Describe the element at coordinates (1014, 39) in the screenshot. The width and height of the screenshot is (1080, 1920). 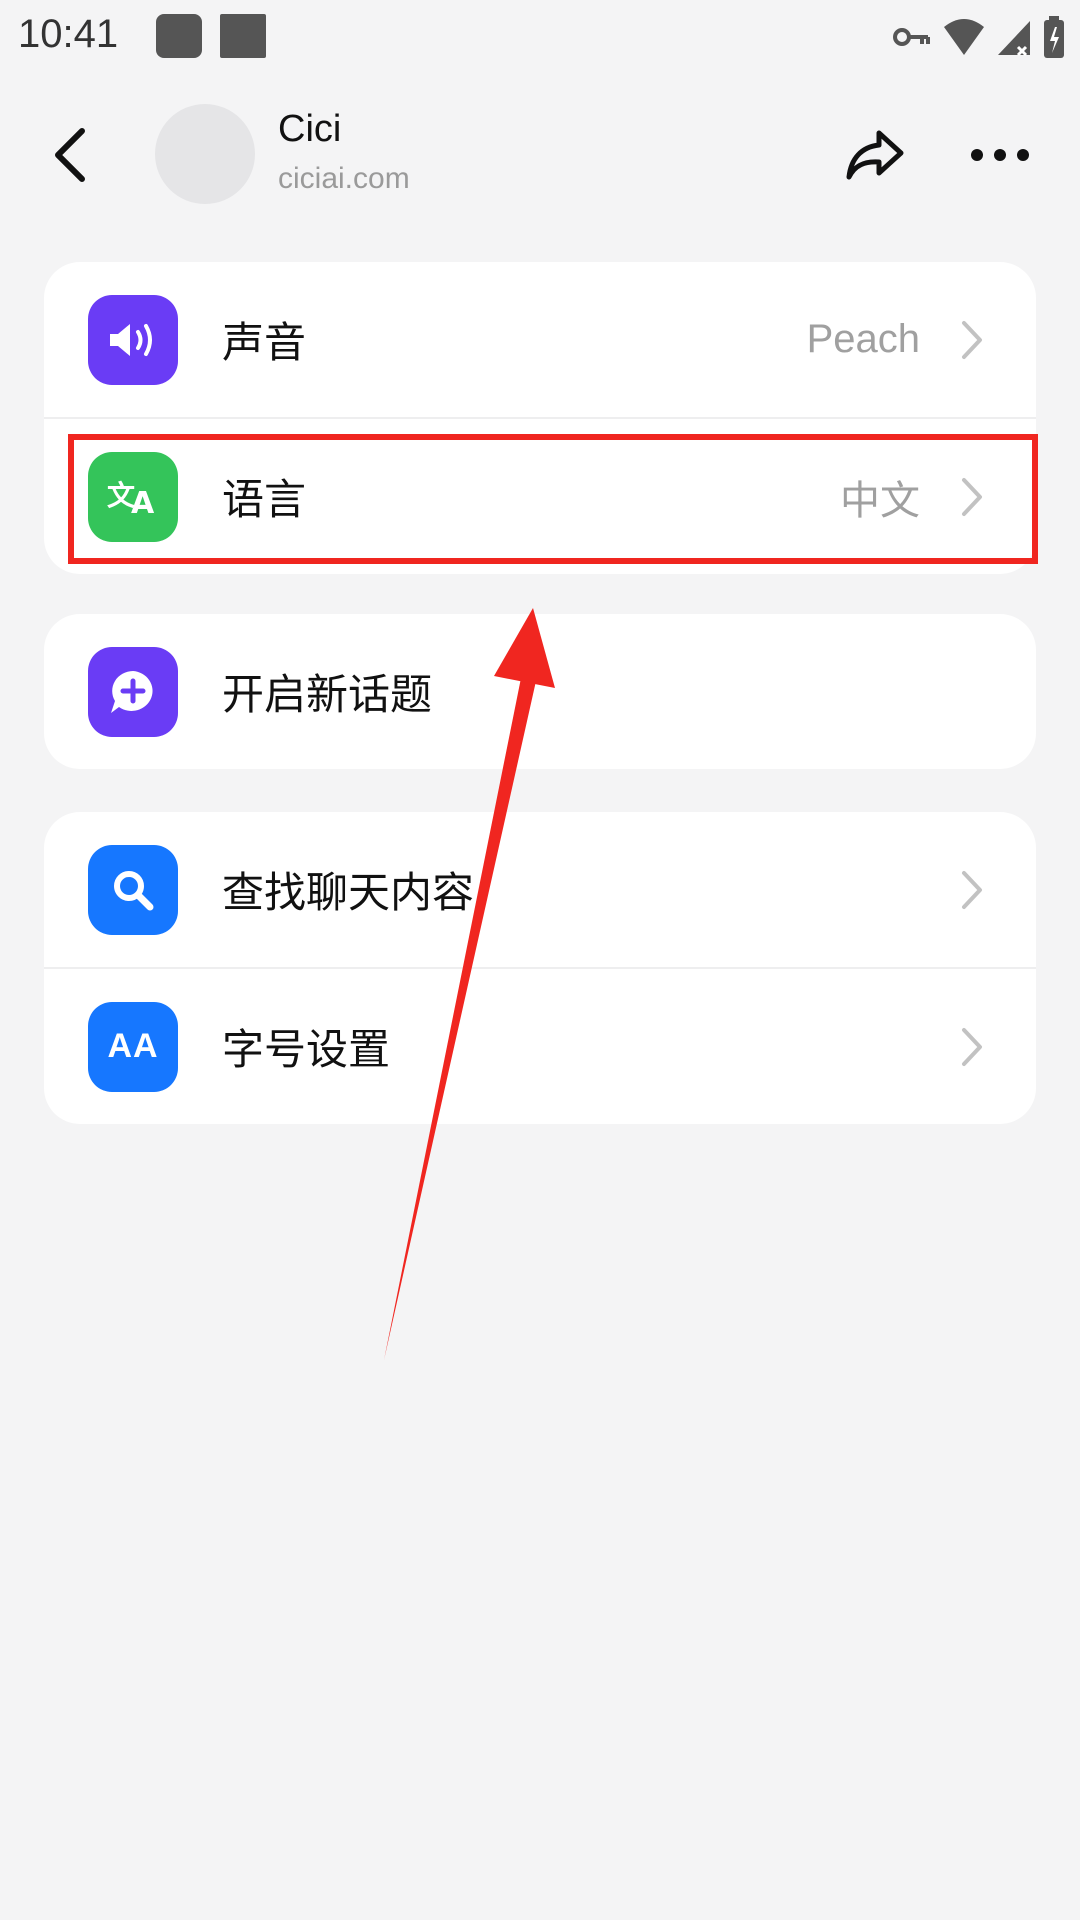
I see `signal-icon` at that location.